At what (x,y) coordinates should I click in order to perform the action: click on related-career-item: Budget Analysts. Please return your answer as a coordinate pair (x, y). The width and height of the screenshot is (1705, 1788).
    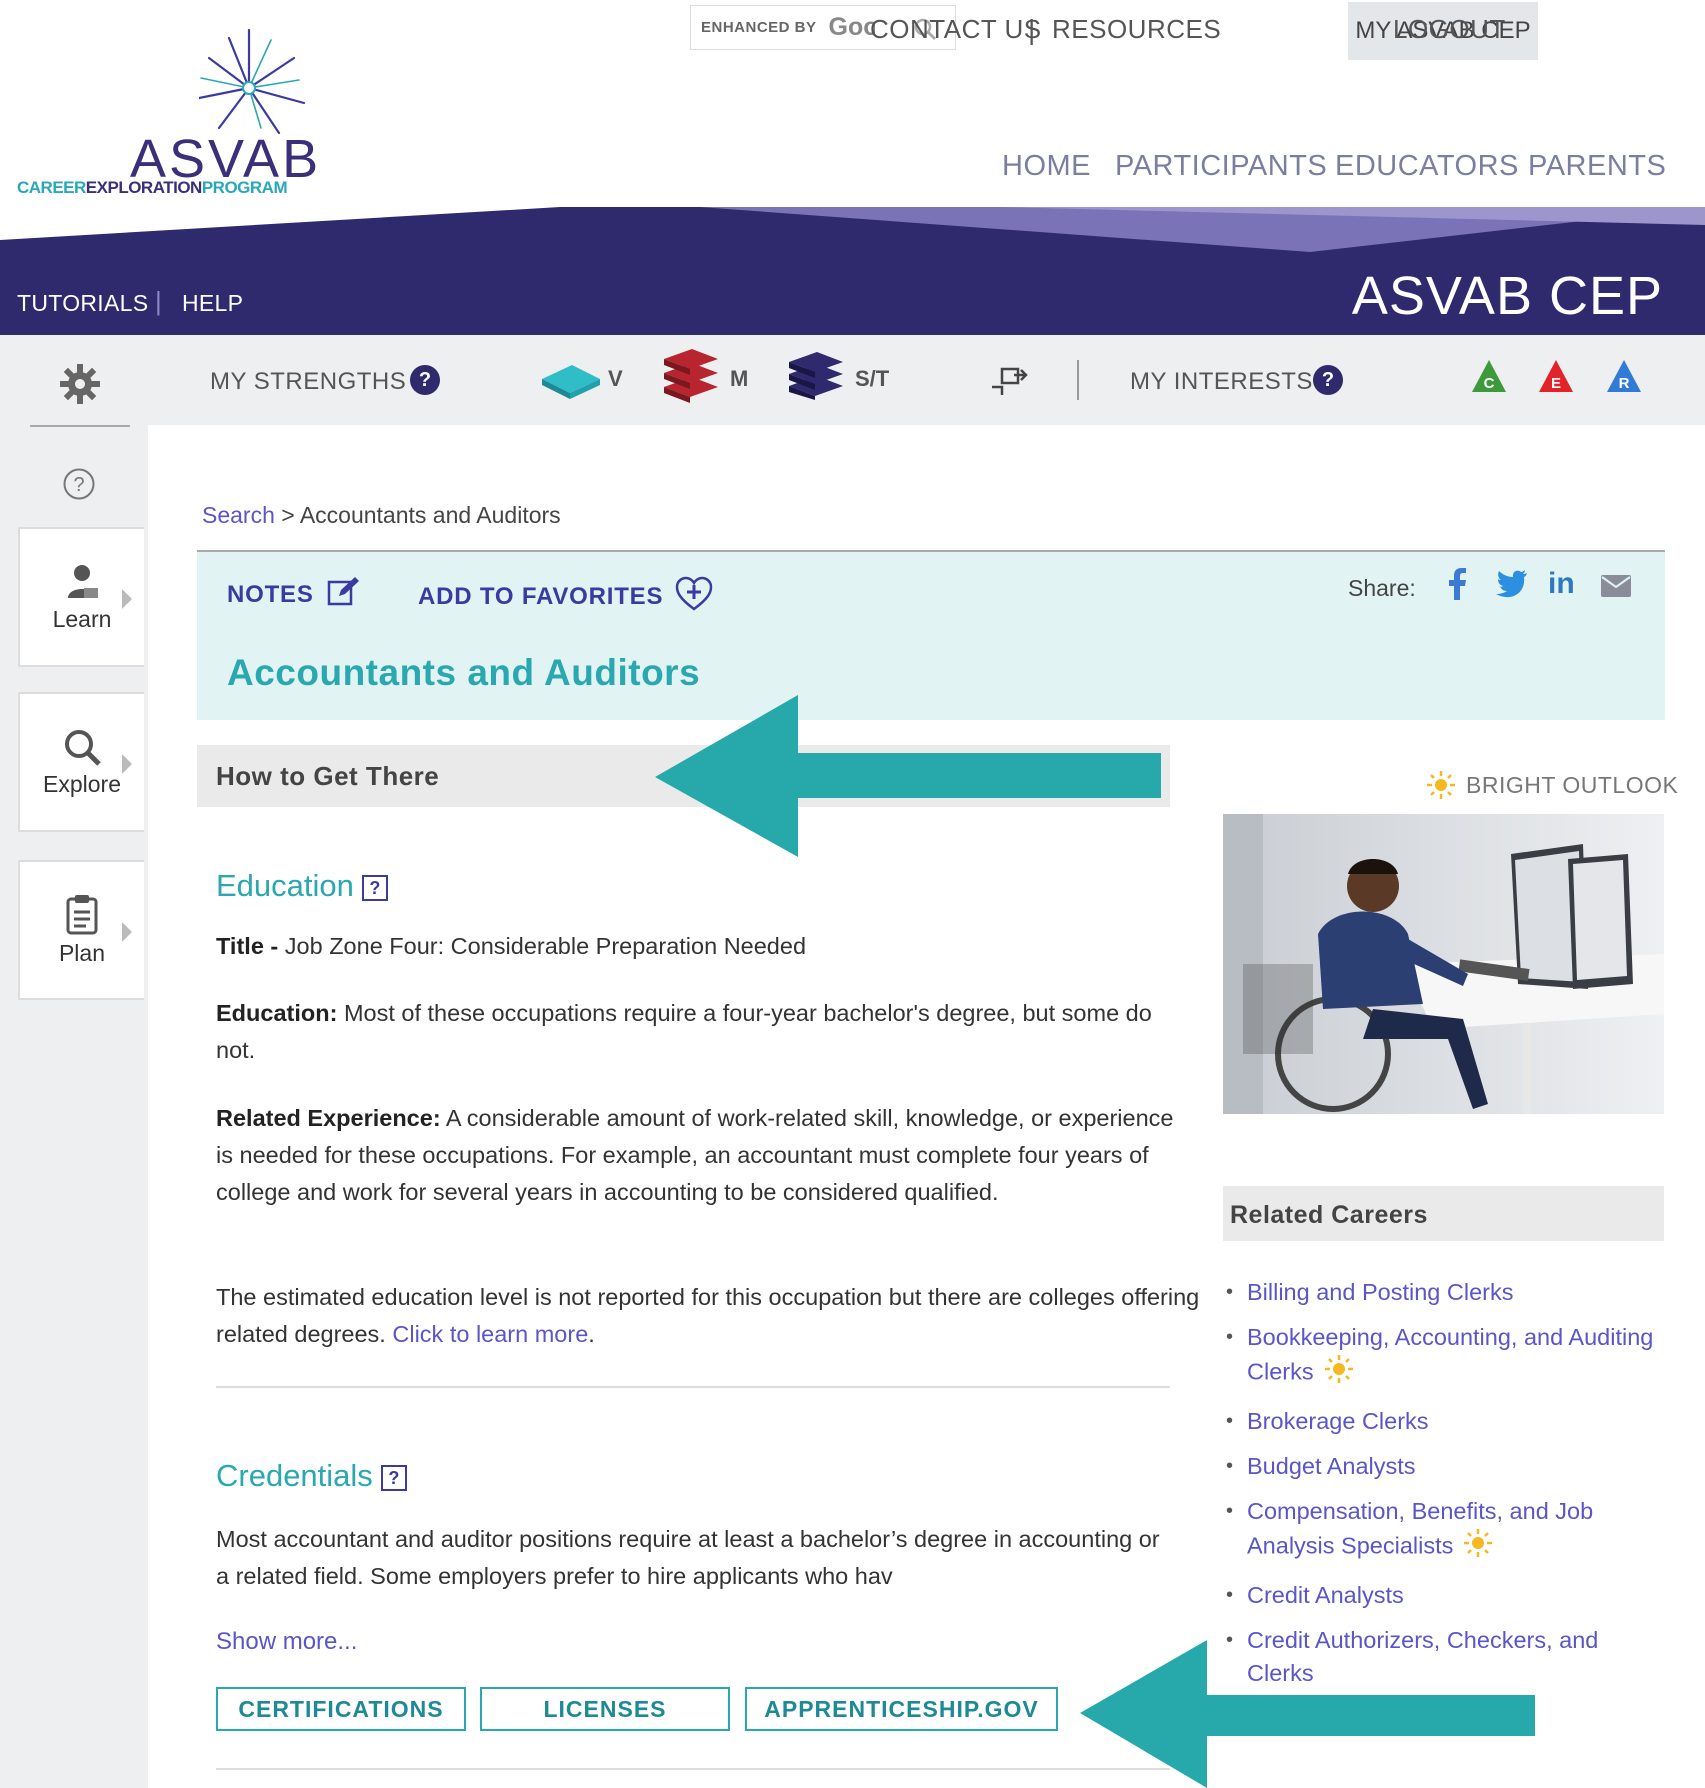
    Looking at the image, I should click on (1446, 1466).